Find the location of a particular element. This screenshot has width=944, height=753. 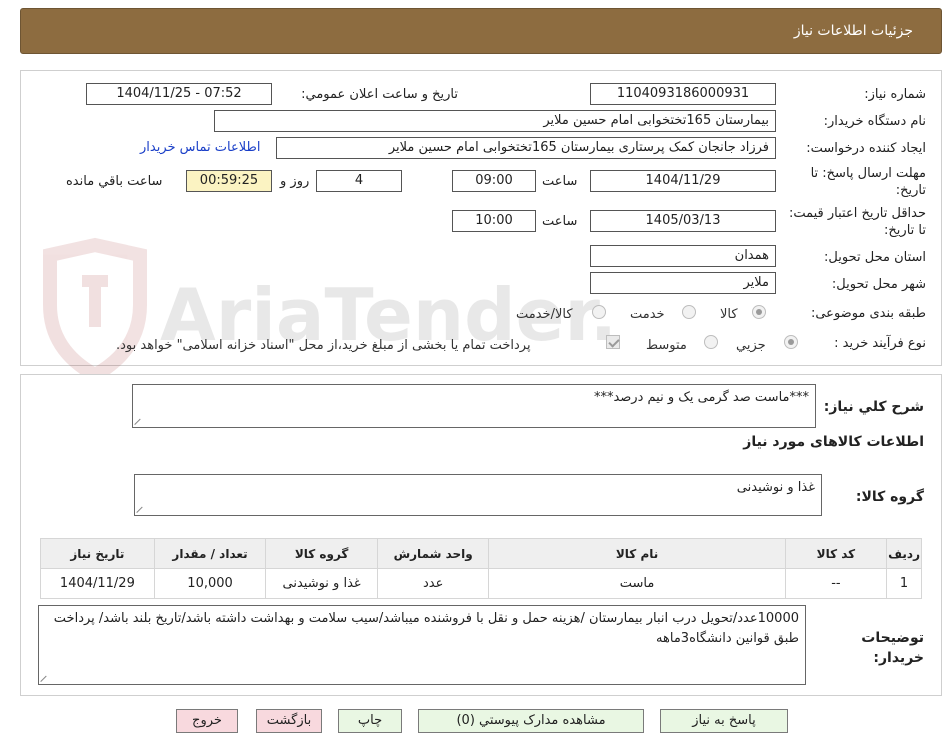

col-header-item-code: کد کالا is located at coordinates (836, 553).